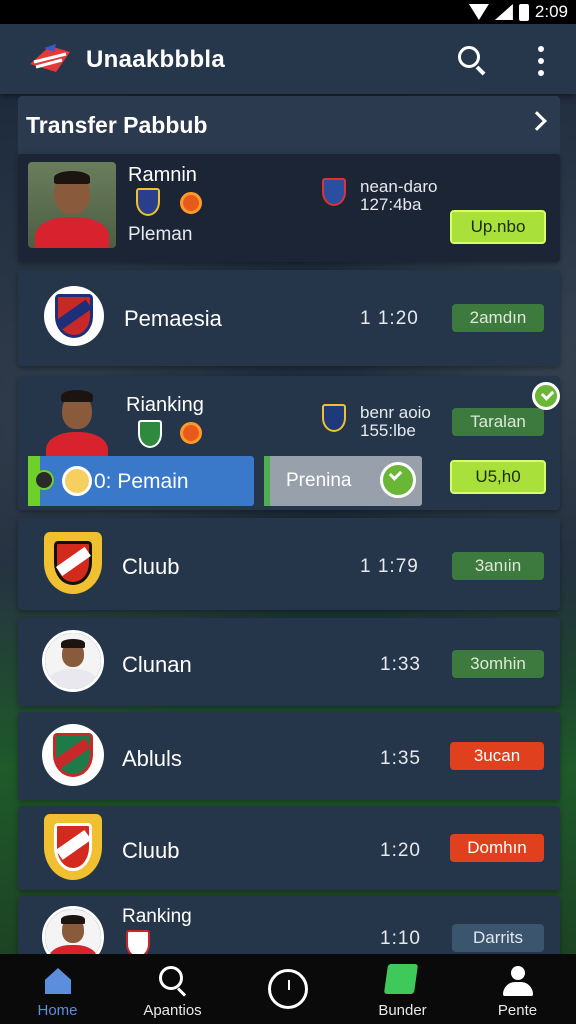 The height and width of the screenshot is (1024, 576). Describe the element at coordinates (402, 1010) in the screenshot. I see `nav-label: Bunder` at that location.